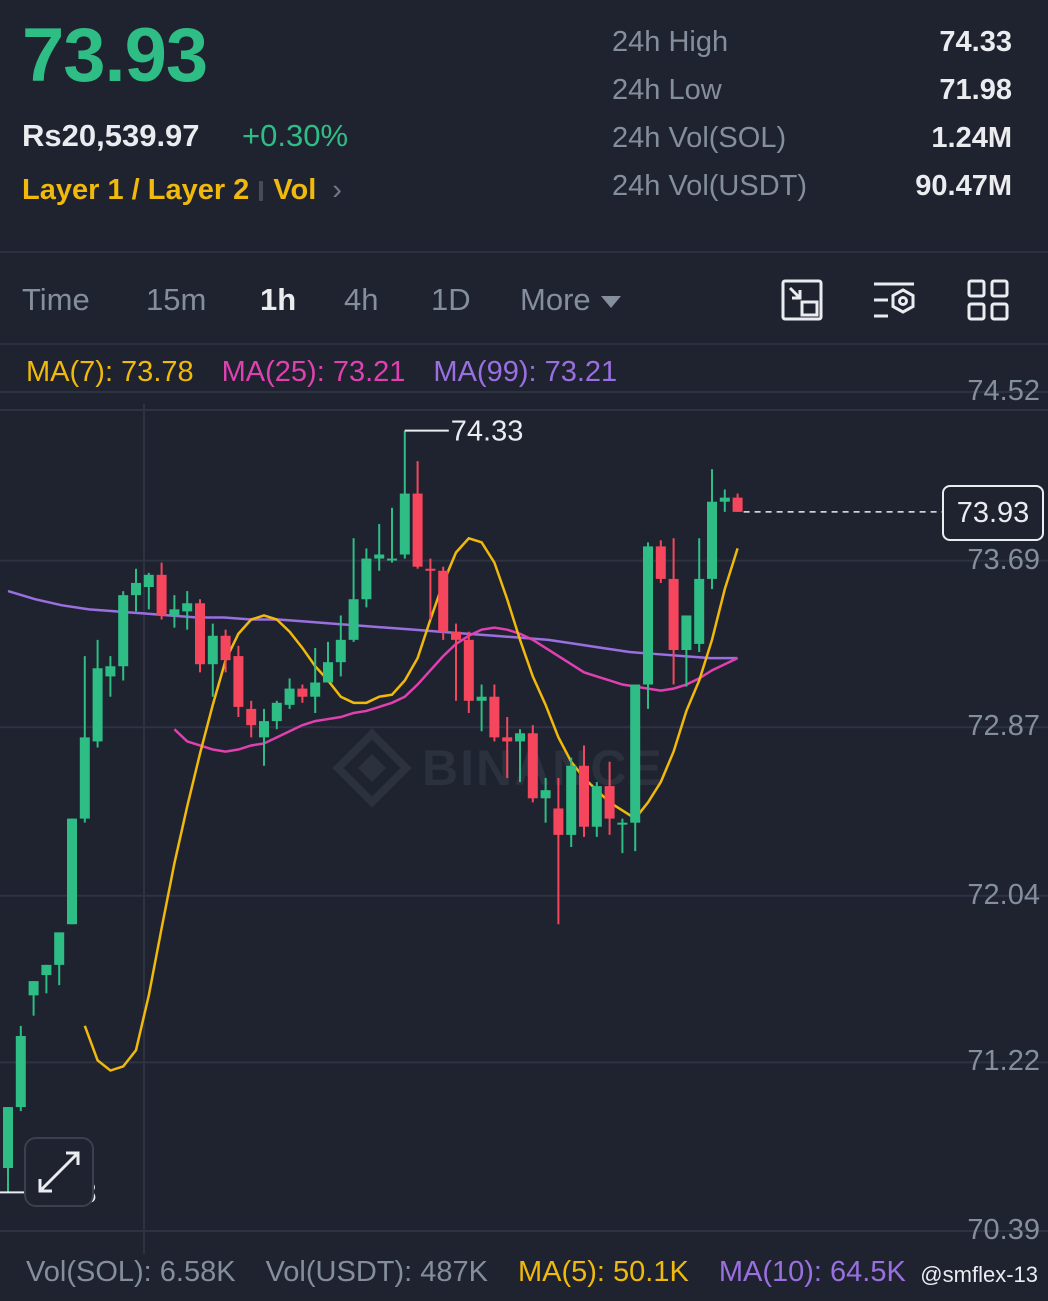  I want to click on caret-down-icon, so click(610, 301).